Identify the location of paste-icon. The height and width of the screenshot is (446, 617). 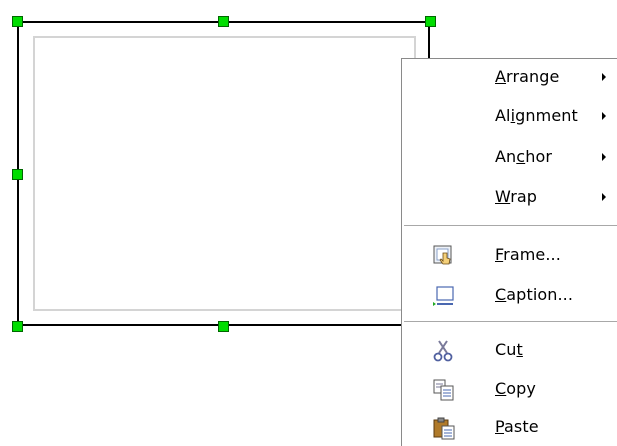
(444, 428).